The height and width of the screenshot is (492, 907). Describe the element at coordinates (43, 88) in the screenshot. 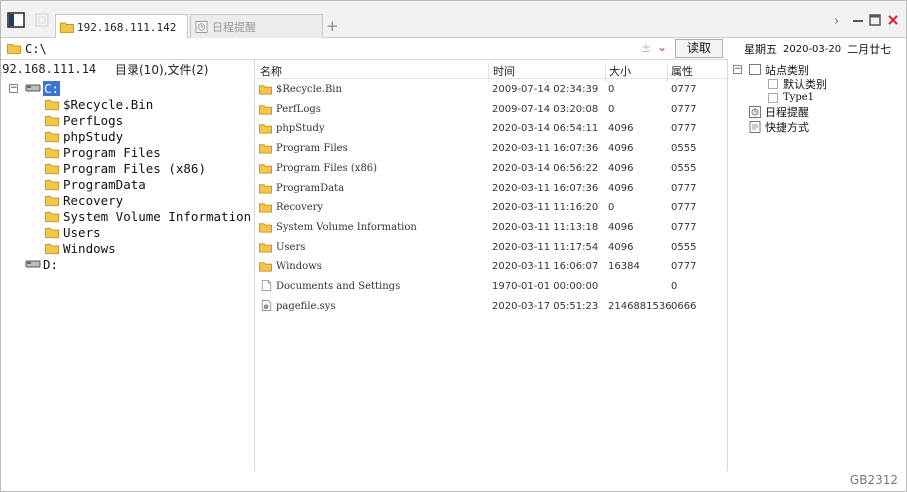

I see `tree-drive-c: C:` at that location.